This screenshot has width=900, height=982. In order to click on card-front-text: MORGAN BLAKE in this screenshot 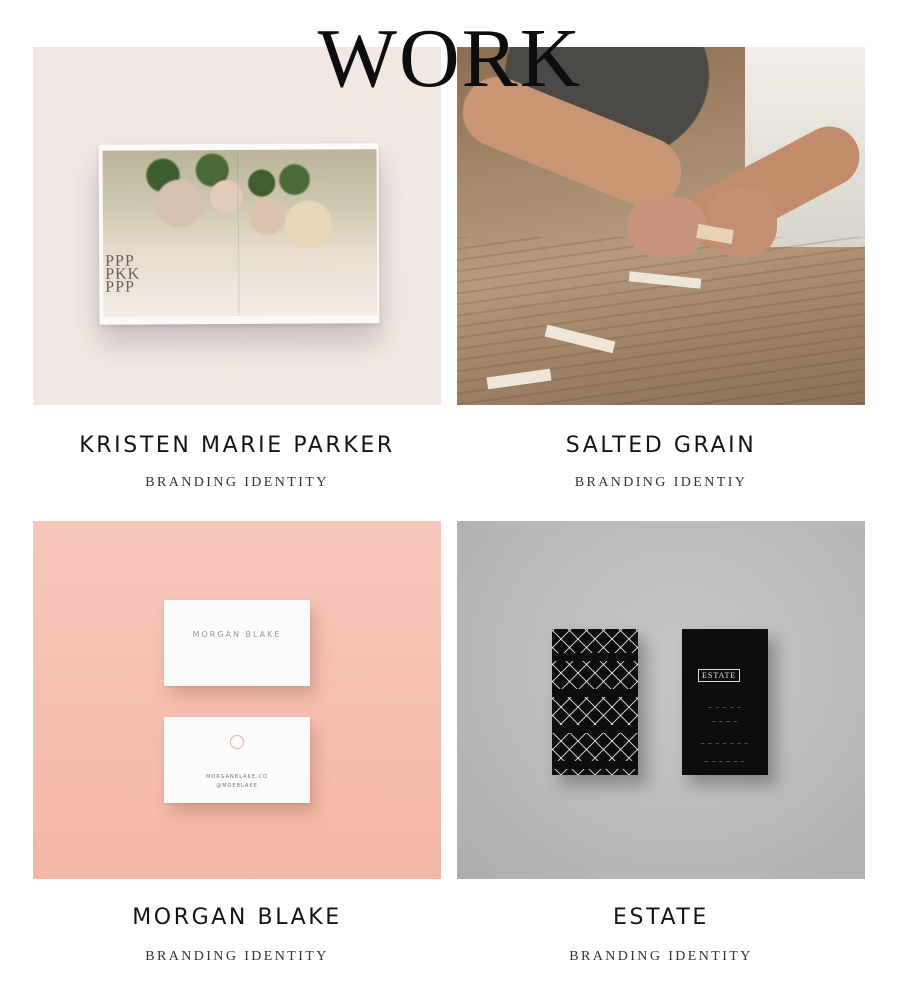, I will do `click(237, 634)`.